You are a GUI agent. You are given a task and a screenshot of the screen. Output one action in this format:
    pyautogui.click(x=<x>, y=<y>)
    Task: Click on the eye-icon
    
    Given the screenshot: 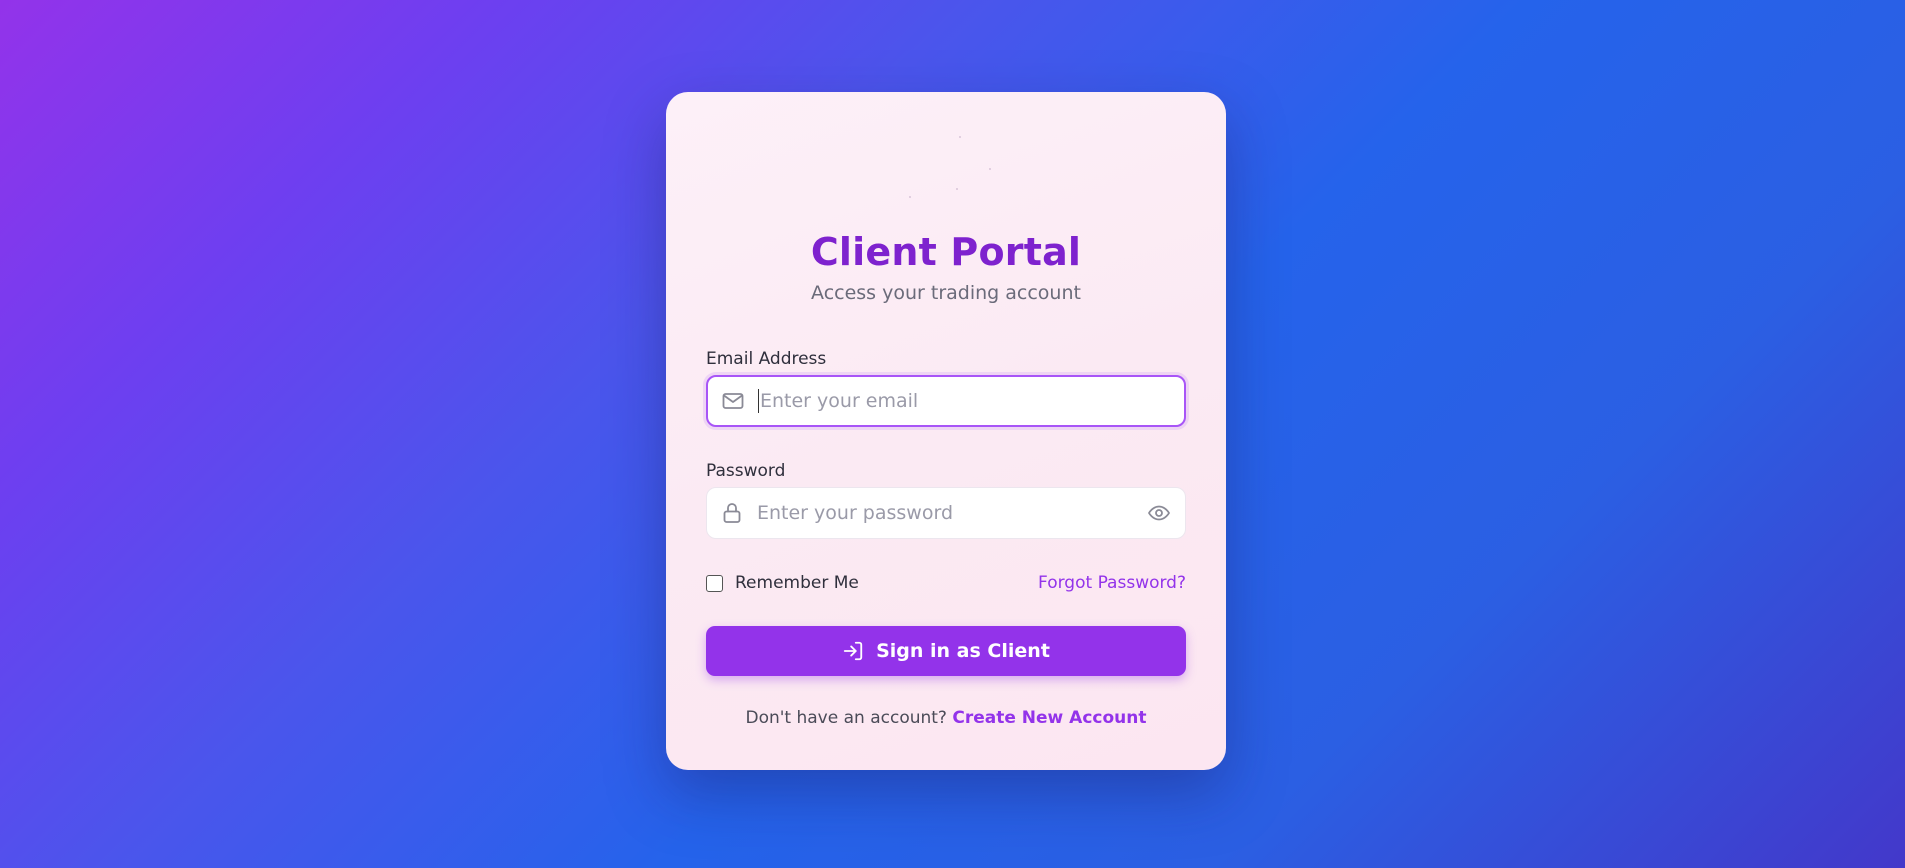 What is the action you would take?
    pyautogui.click(x=1159, y=513)
    